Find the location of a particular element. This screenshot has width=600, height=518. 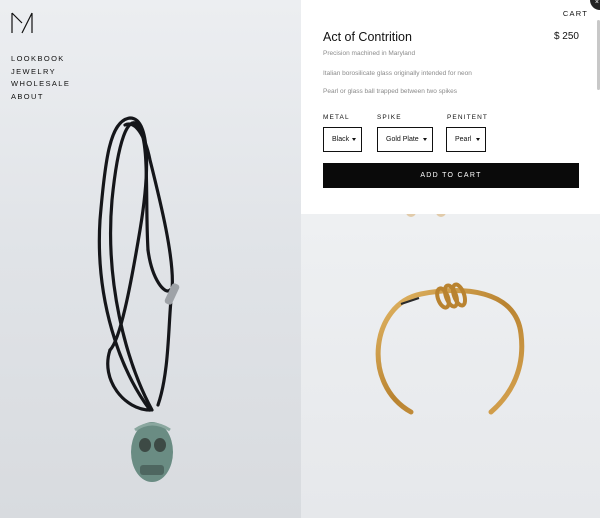

penitent-select-value: Pearl is located at coordinates (463, 139).